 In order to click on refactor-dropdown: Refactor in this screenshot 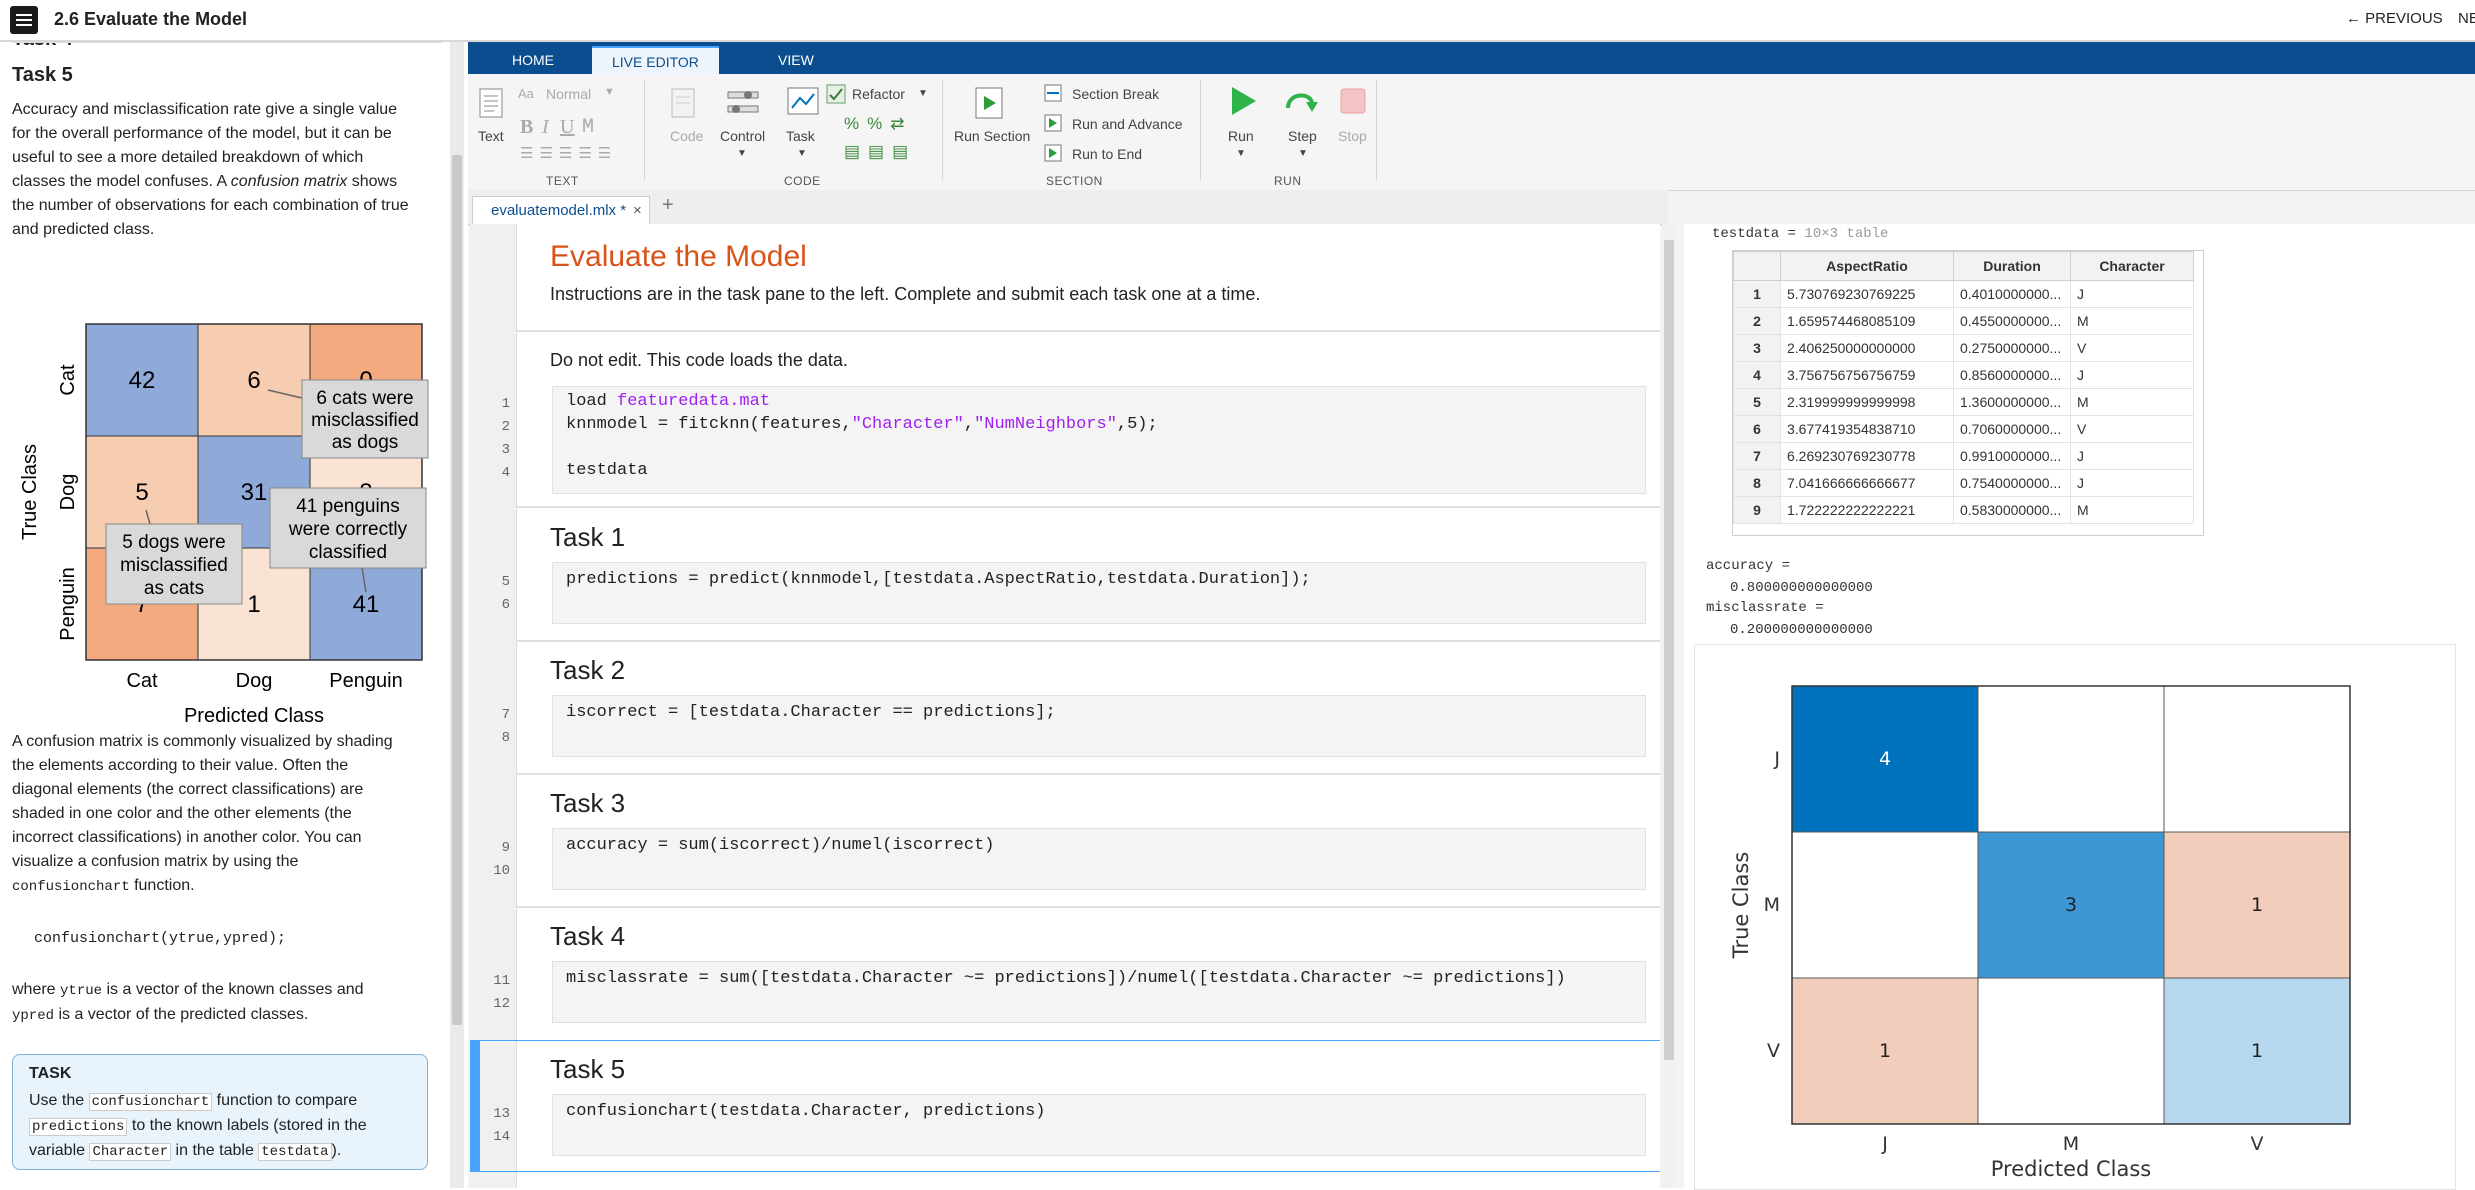, I will do `click(878, 94)`.